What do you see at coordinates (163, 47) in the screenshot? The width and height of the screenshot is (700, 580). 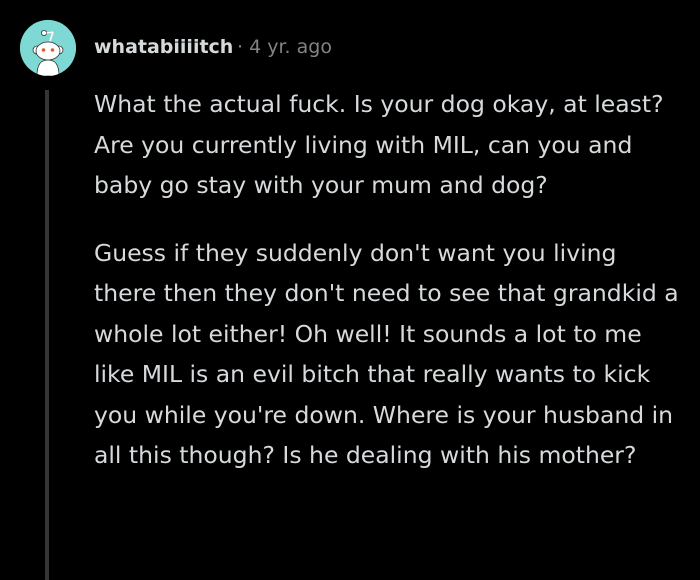 I see `comment-author-username: whatabiiiitch` at bounding box center [163, 47].